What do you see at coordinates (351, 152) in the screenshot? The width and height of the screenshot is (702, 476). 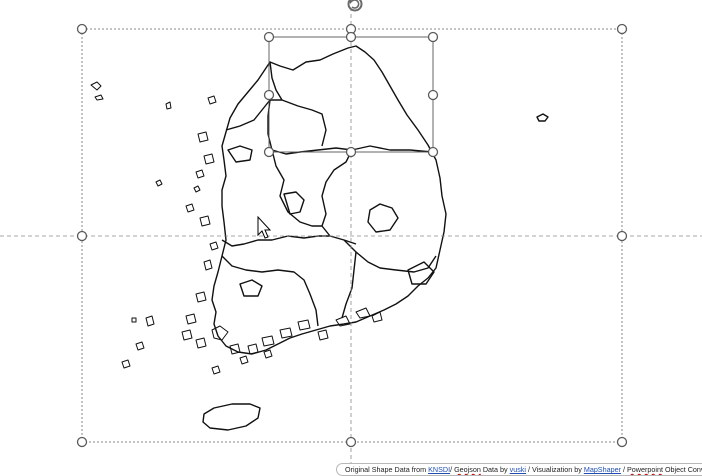 I see `inner-handle-bottom` at bounding box center [351, 152].